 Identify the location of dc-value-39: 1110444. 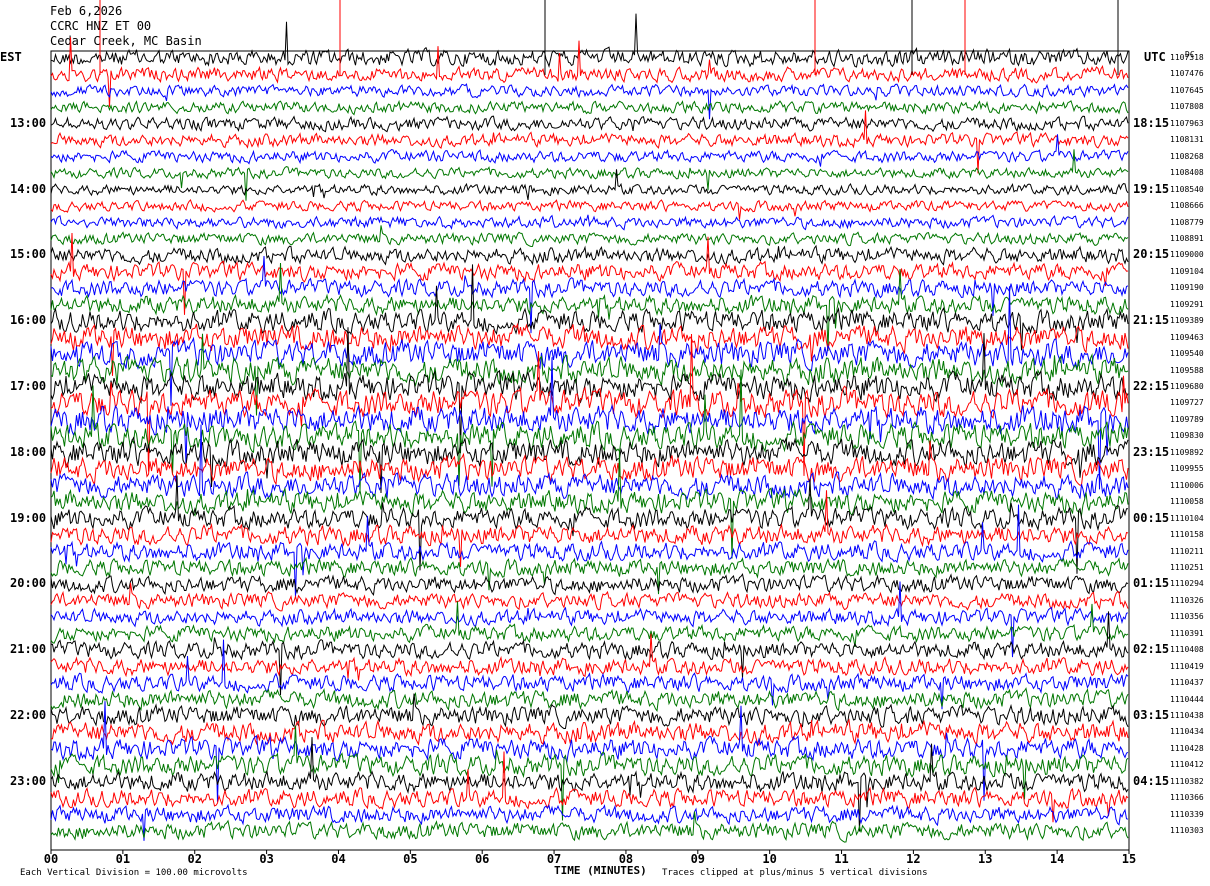
(1187, 699).